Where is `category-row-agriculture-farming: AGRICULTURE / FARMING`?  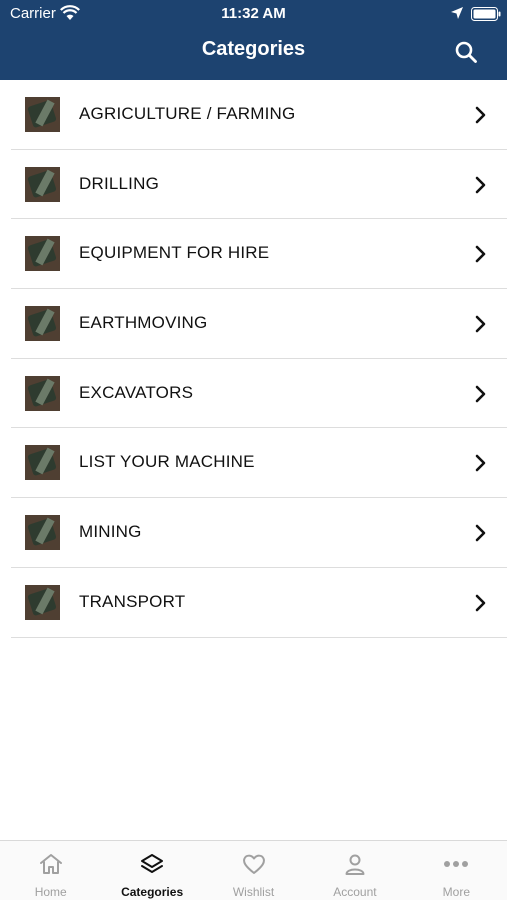
category-row-agriculture-farming: AGRICULTURE / FARMING is located at coordinates (259, 115).